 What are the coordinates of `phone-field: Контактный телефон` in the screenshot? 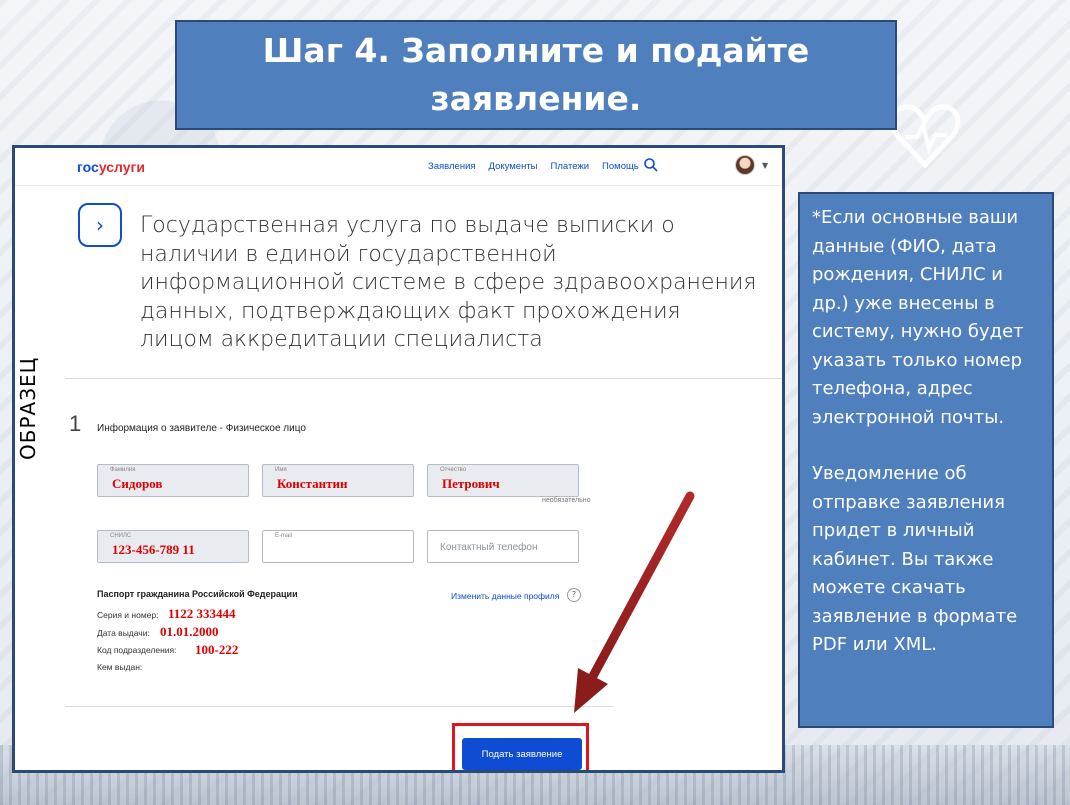 It's located at (503, 546).